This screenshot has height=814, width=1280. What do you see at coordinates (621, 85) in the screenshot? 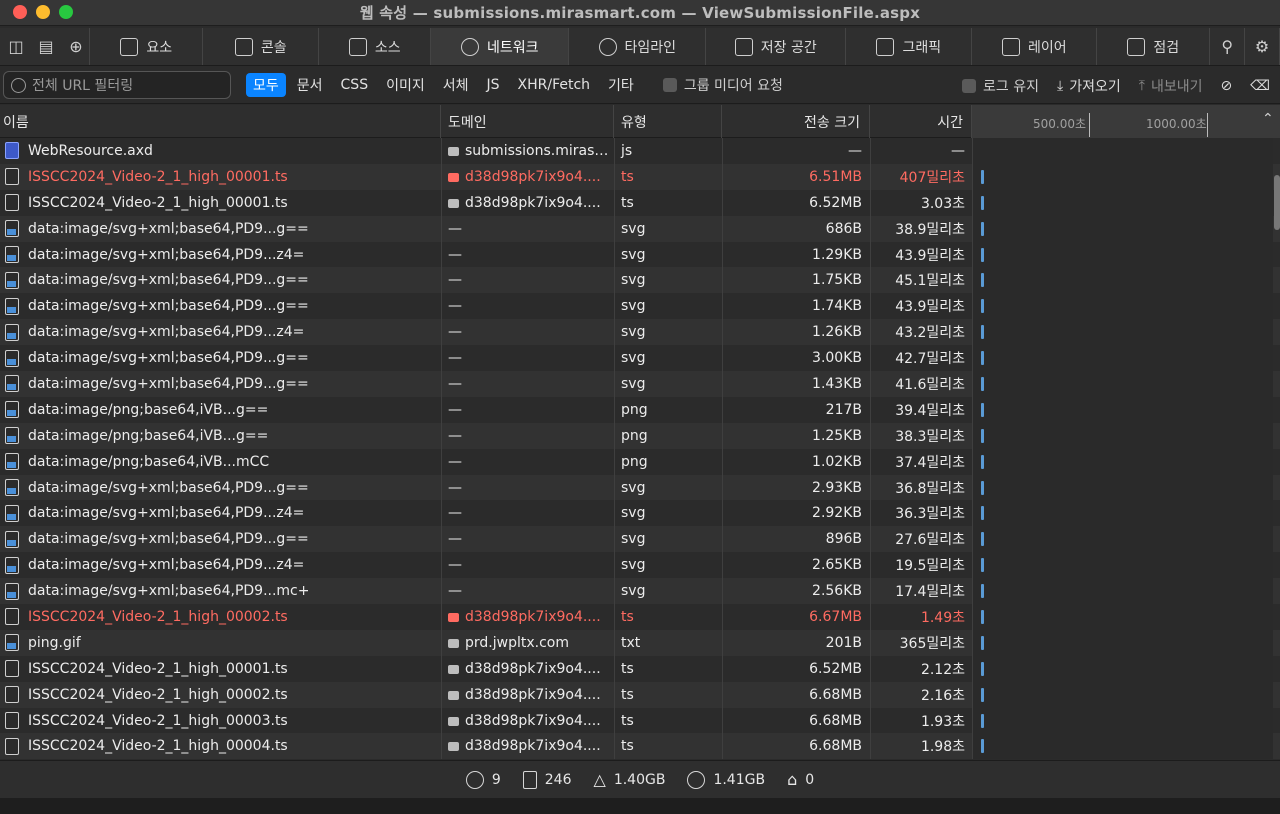
I see `type-filter-7: 기타` at bounding box center [621, 85].